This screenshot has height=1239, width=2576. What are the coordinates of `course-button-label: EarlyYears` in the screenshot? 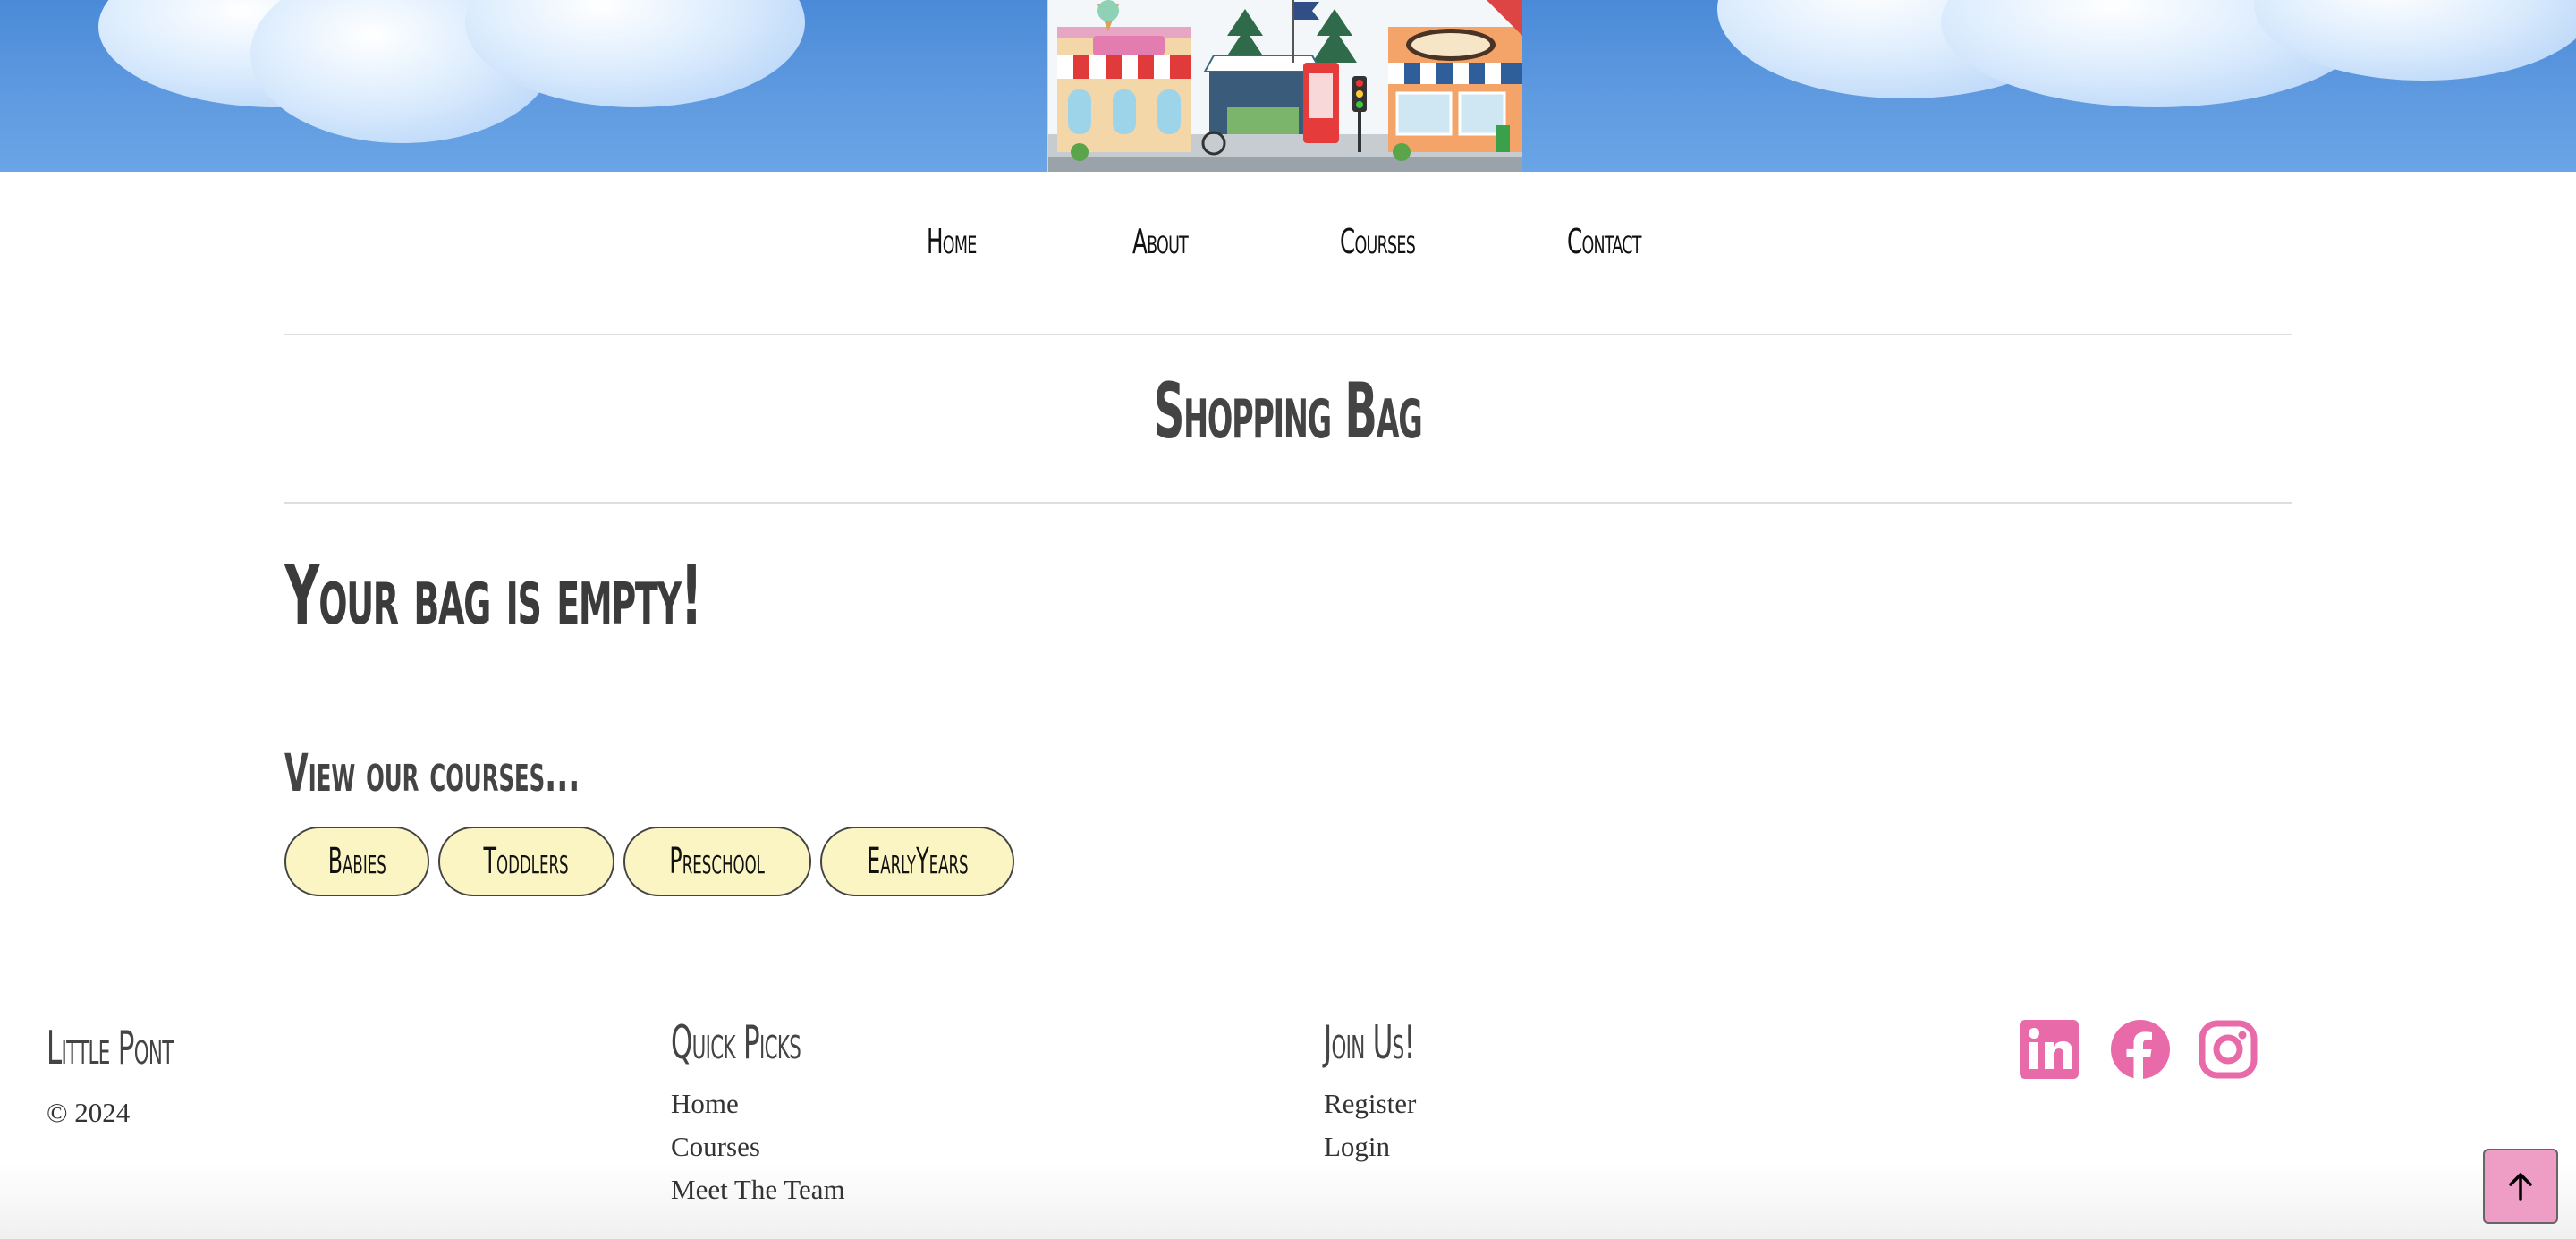 It's located at (917, 861).